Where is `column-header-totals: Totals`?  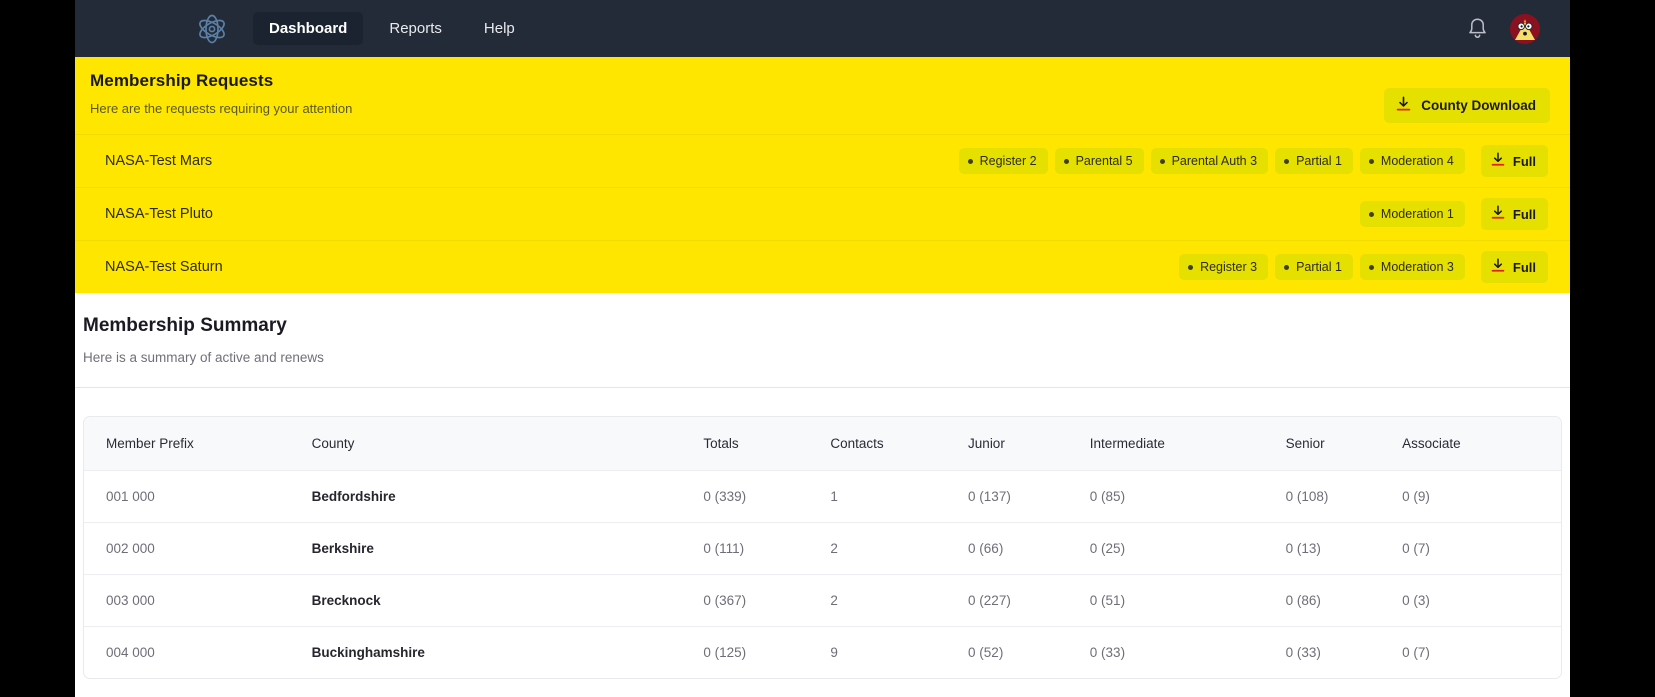
column-header-totals: Totals is located at coordinates (766, 443).